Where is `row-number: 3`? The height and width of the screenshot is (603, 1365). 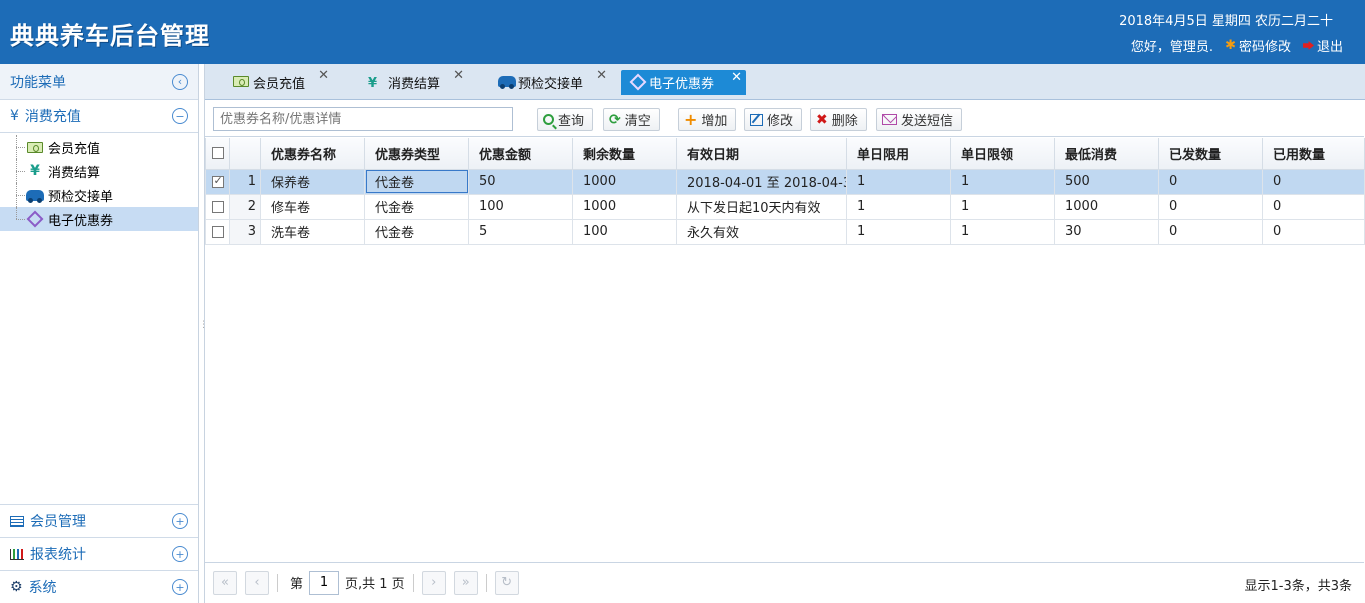 row-number: 3 is located at coordinates (245, 231).